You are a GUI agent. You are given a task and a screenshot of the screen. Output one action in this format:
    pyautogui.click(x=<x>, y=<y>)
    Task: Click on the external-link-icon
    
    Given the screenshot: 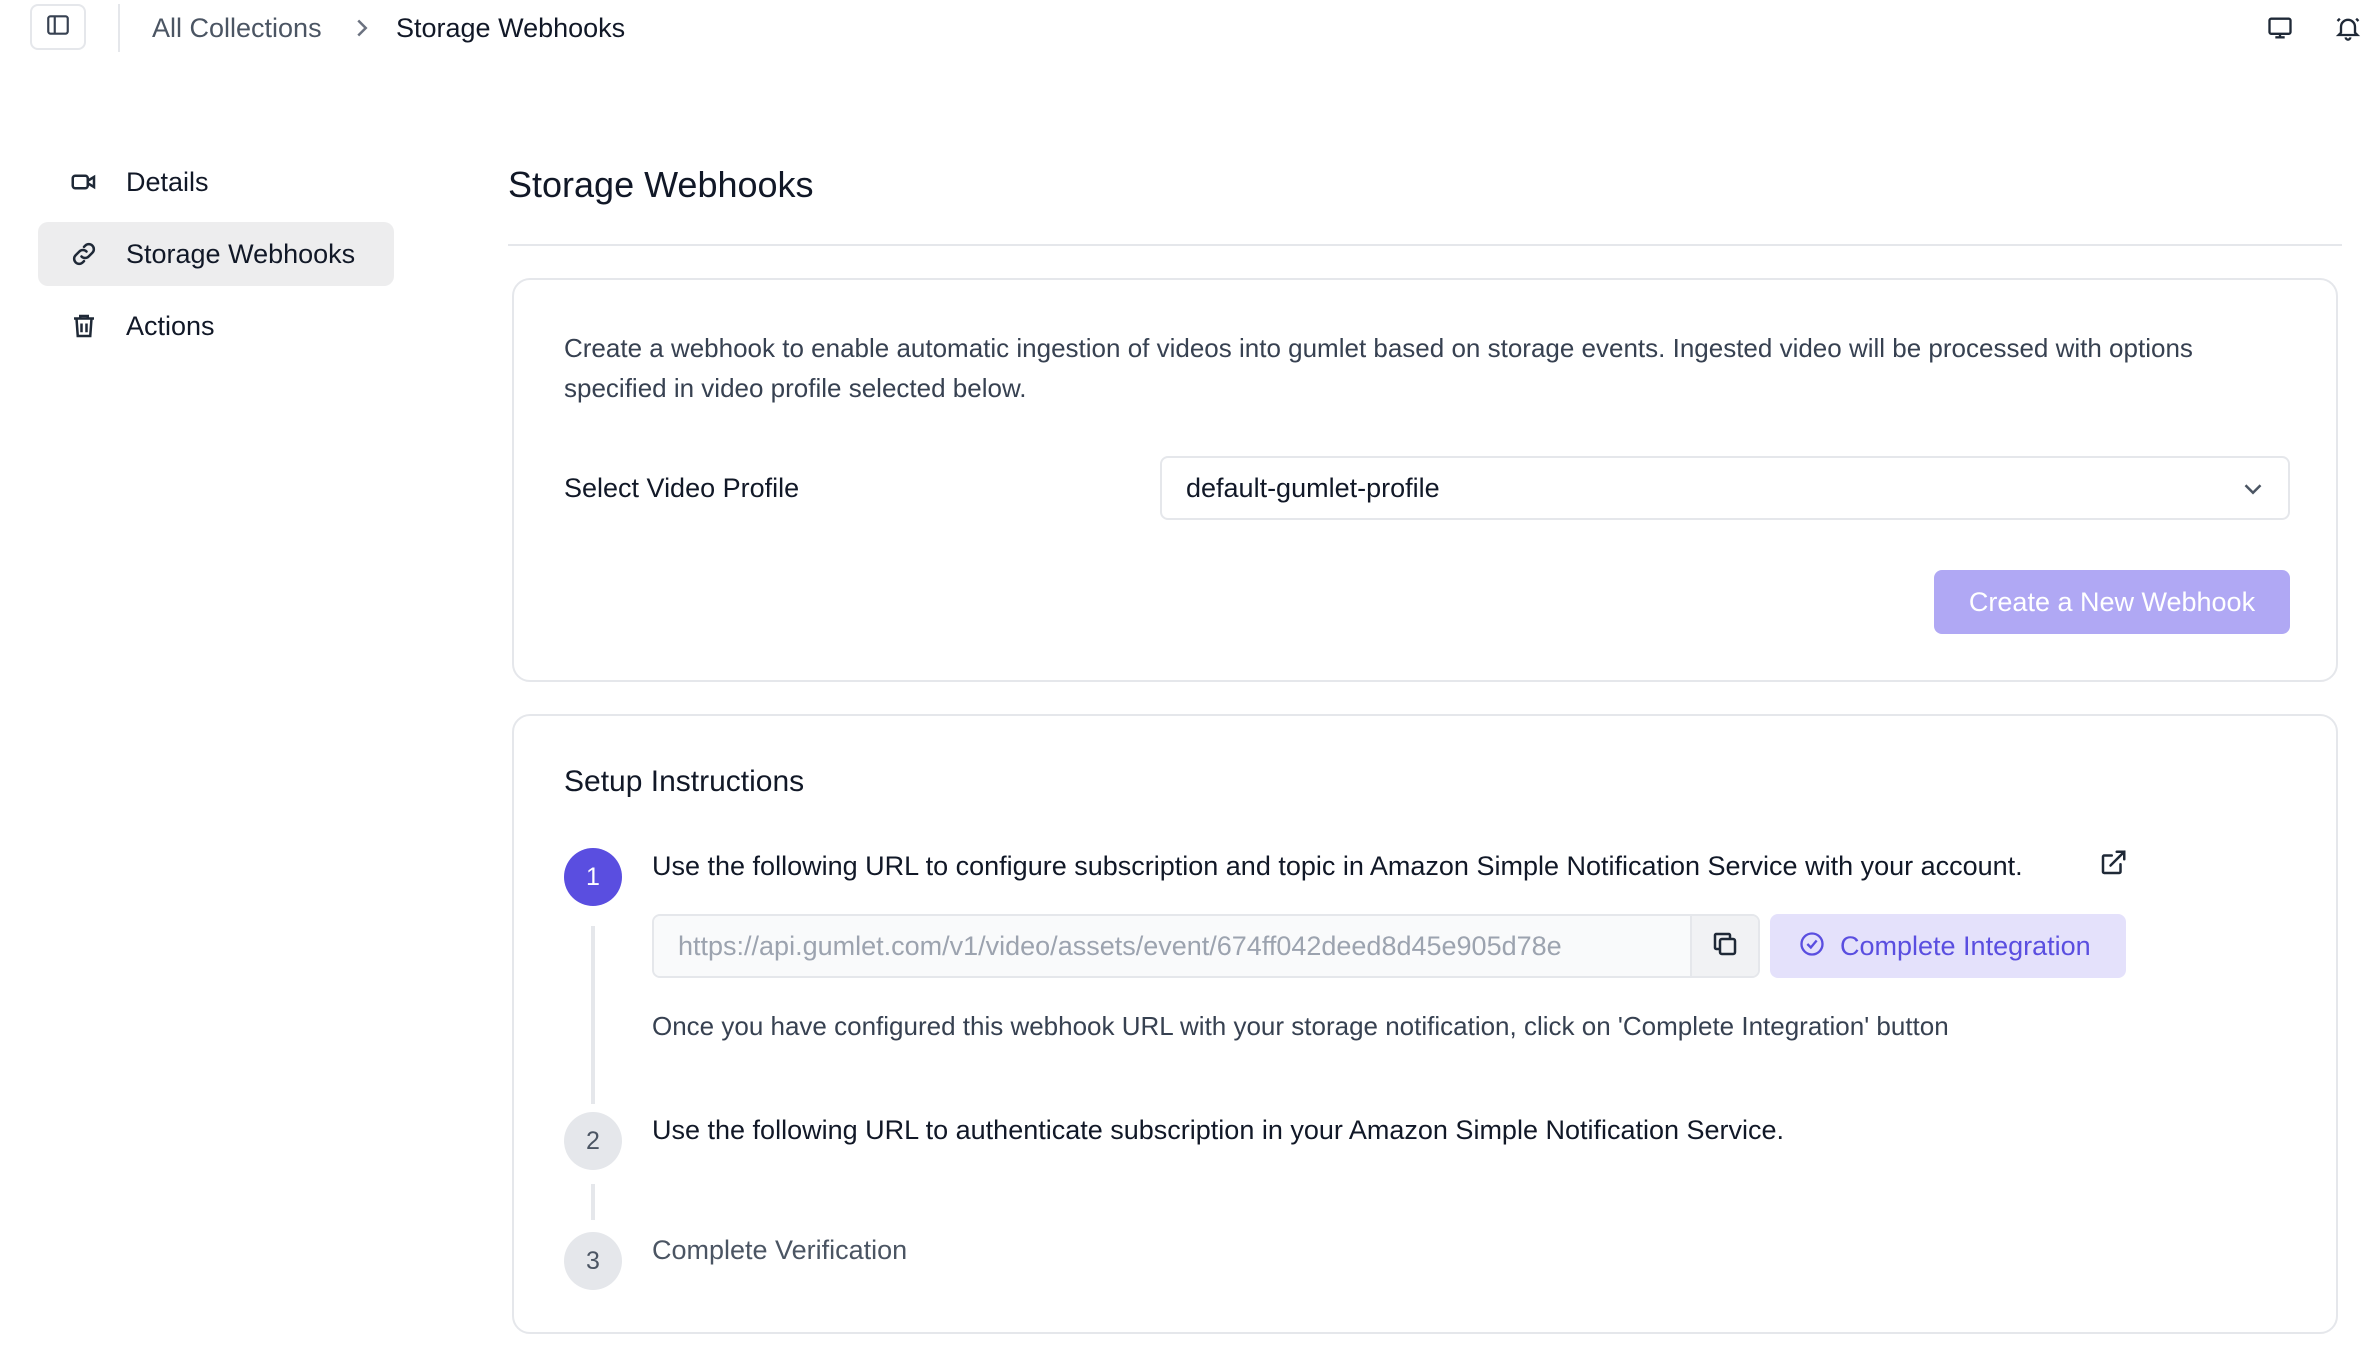 What is the action you would take?
    pyautogui.click(x=2113, y=863)
    